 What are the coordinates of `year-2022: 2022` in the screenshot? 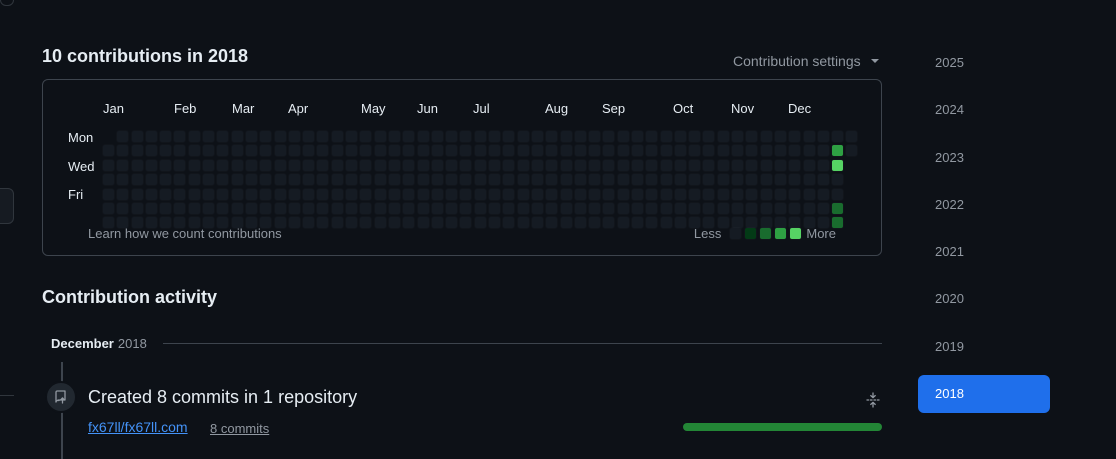 It's located at (984, 205).